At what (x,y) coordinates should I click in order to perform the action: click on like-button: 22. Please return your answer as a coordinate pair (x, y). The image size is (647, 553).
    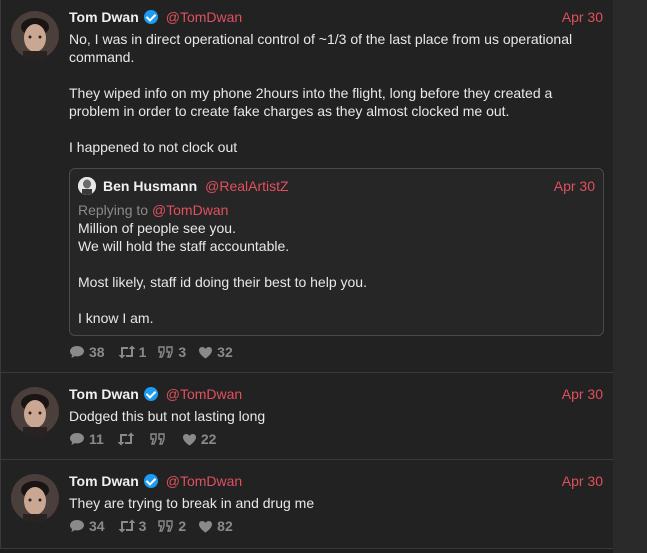
    Looking at the image, I should click on (199, 439).